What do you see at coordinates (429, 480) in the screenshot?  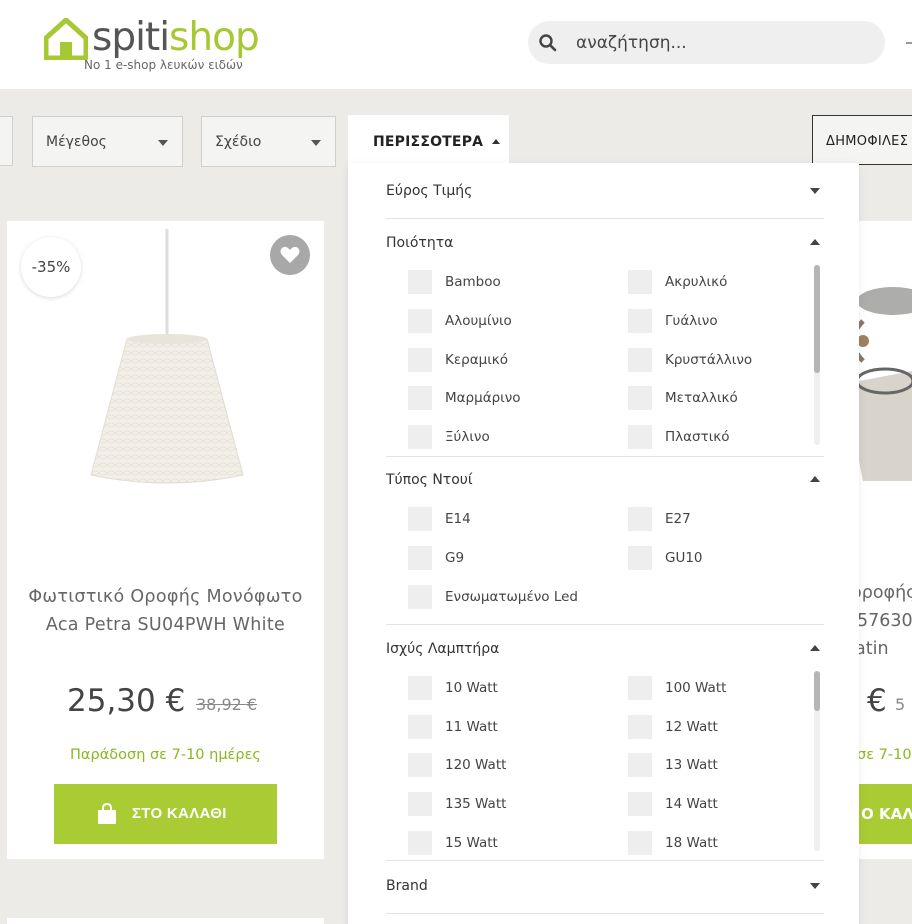 I see `socket-type-title: Τύπος Ντουί` at bounding box center [429, 480].